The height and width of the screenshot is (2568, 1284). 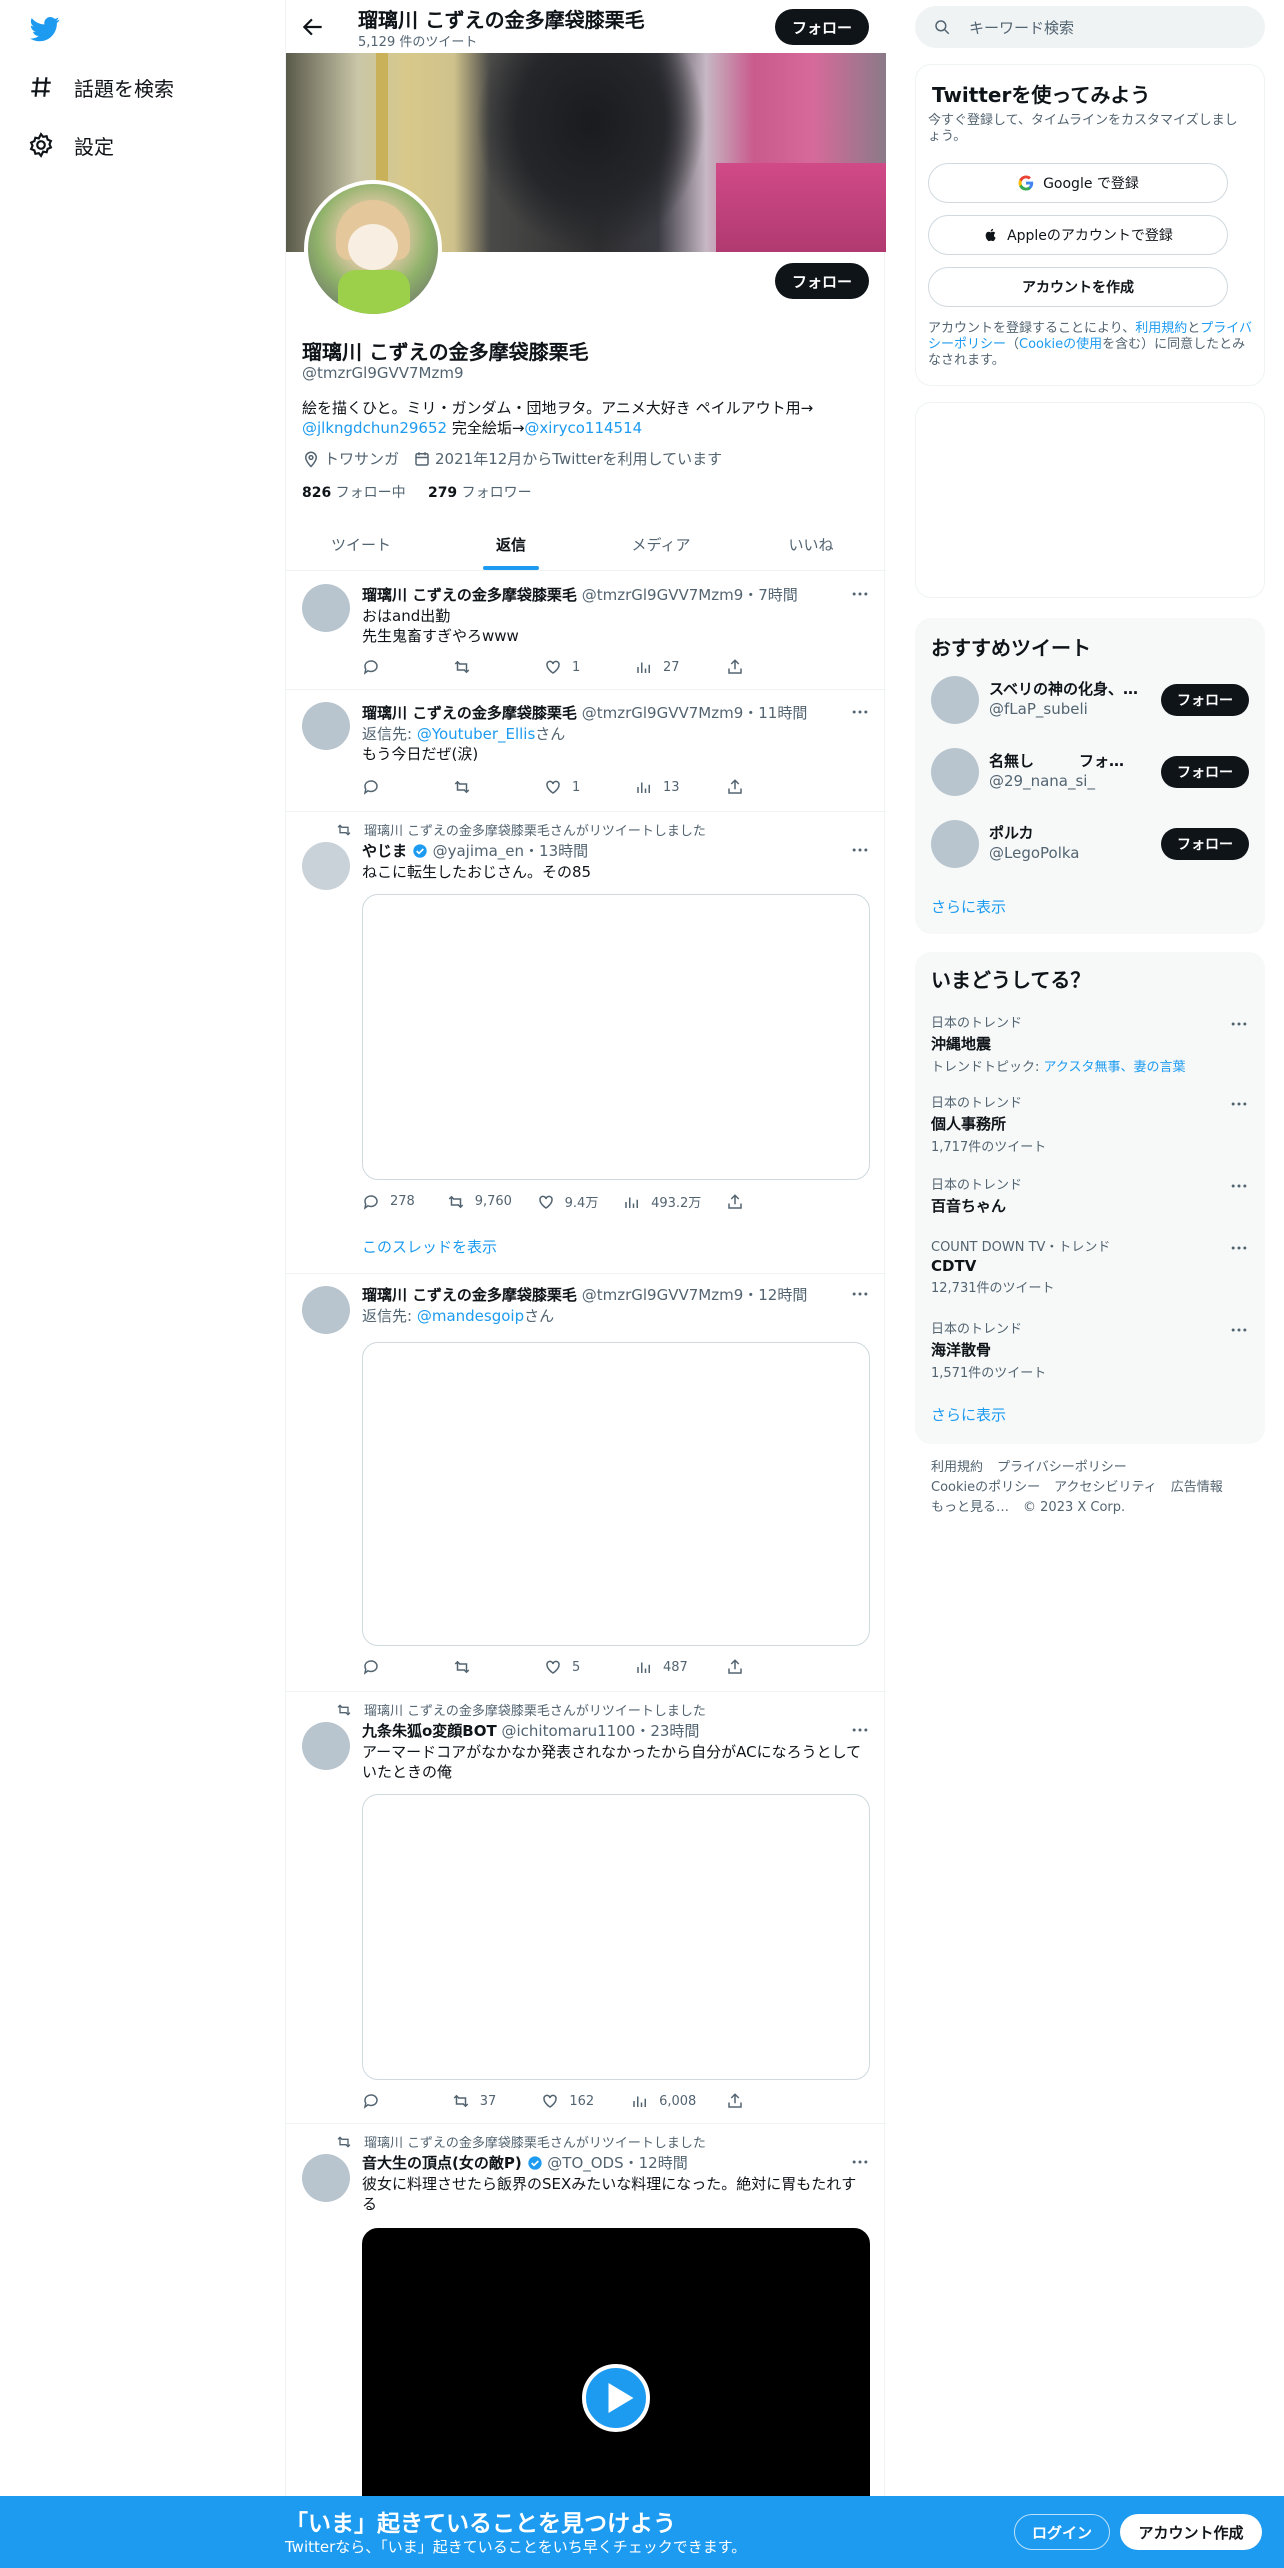 I want to click on footer-cookie-link: Cookieのポリシー, so click(x=985, y=1487).